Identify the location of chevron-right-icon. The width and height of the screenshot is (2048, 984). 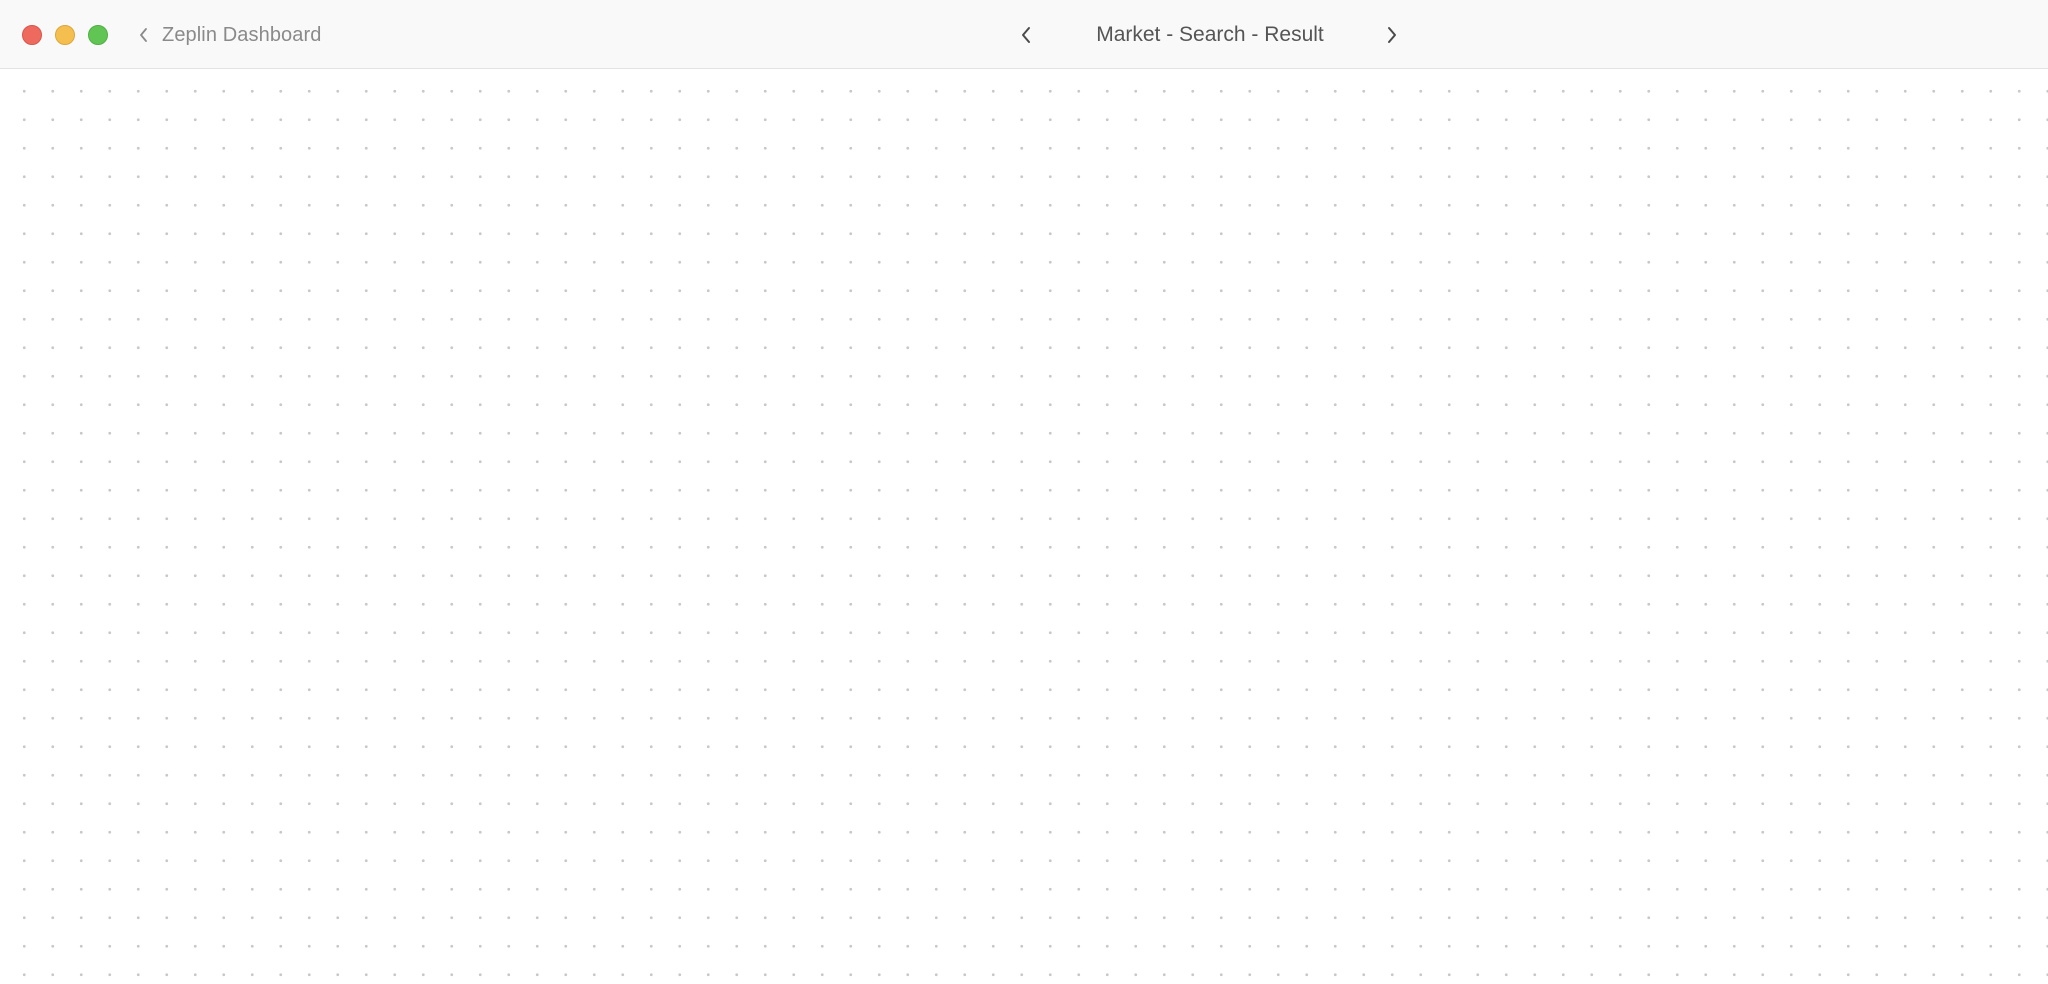
(1392, 35).